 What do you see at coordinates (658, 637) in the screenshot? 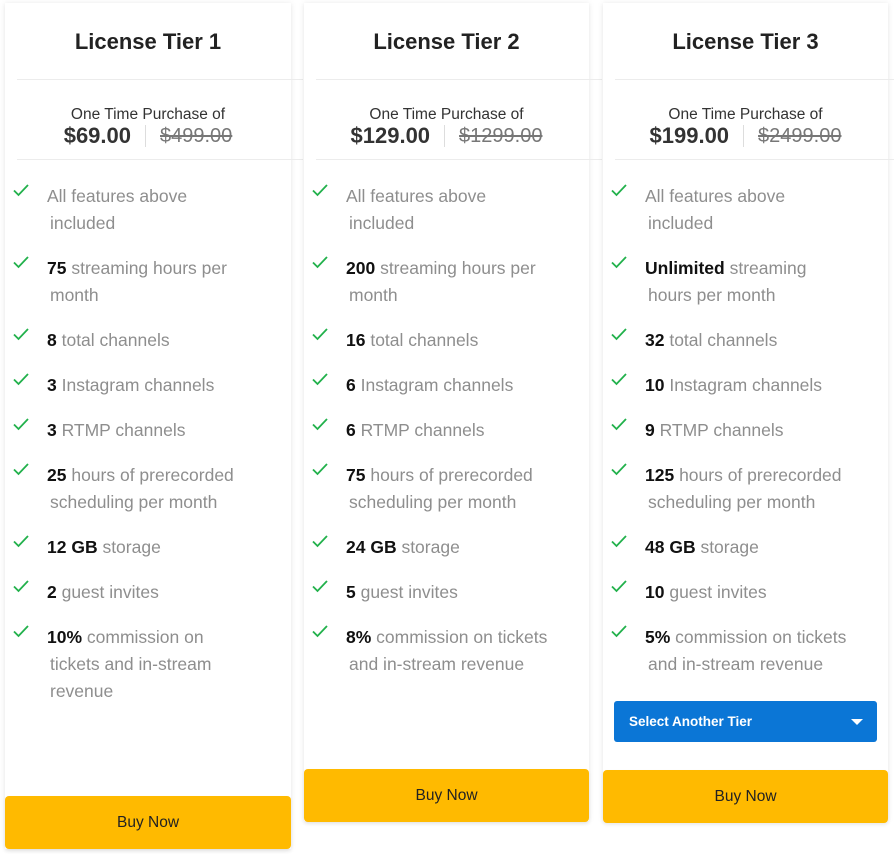
I see `feature-value: 5%` at bounding box center [658, 637].